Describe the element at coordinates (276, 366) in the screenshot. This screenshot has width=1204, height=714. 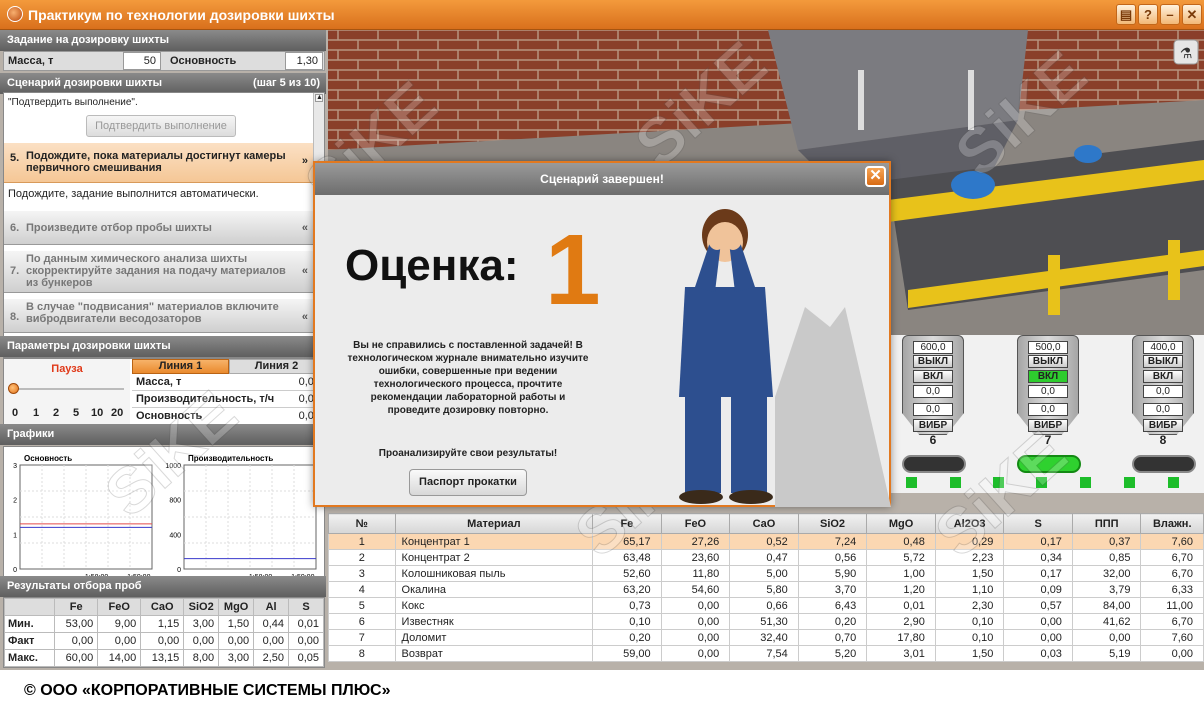
I see `tab-line-2: Линия 2` at that location.